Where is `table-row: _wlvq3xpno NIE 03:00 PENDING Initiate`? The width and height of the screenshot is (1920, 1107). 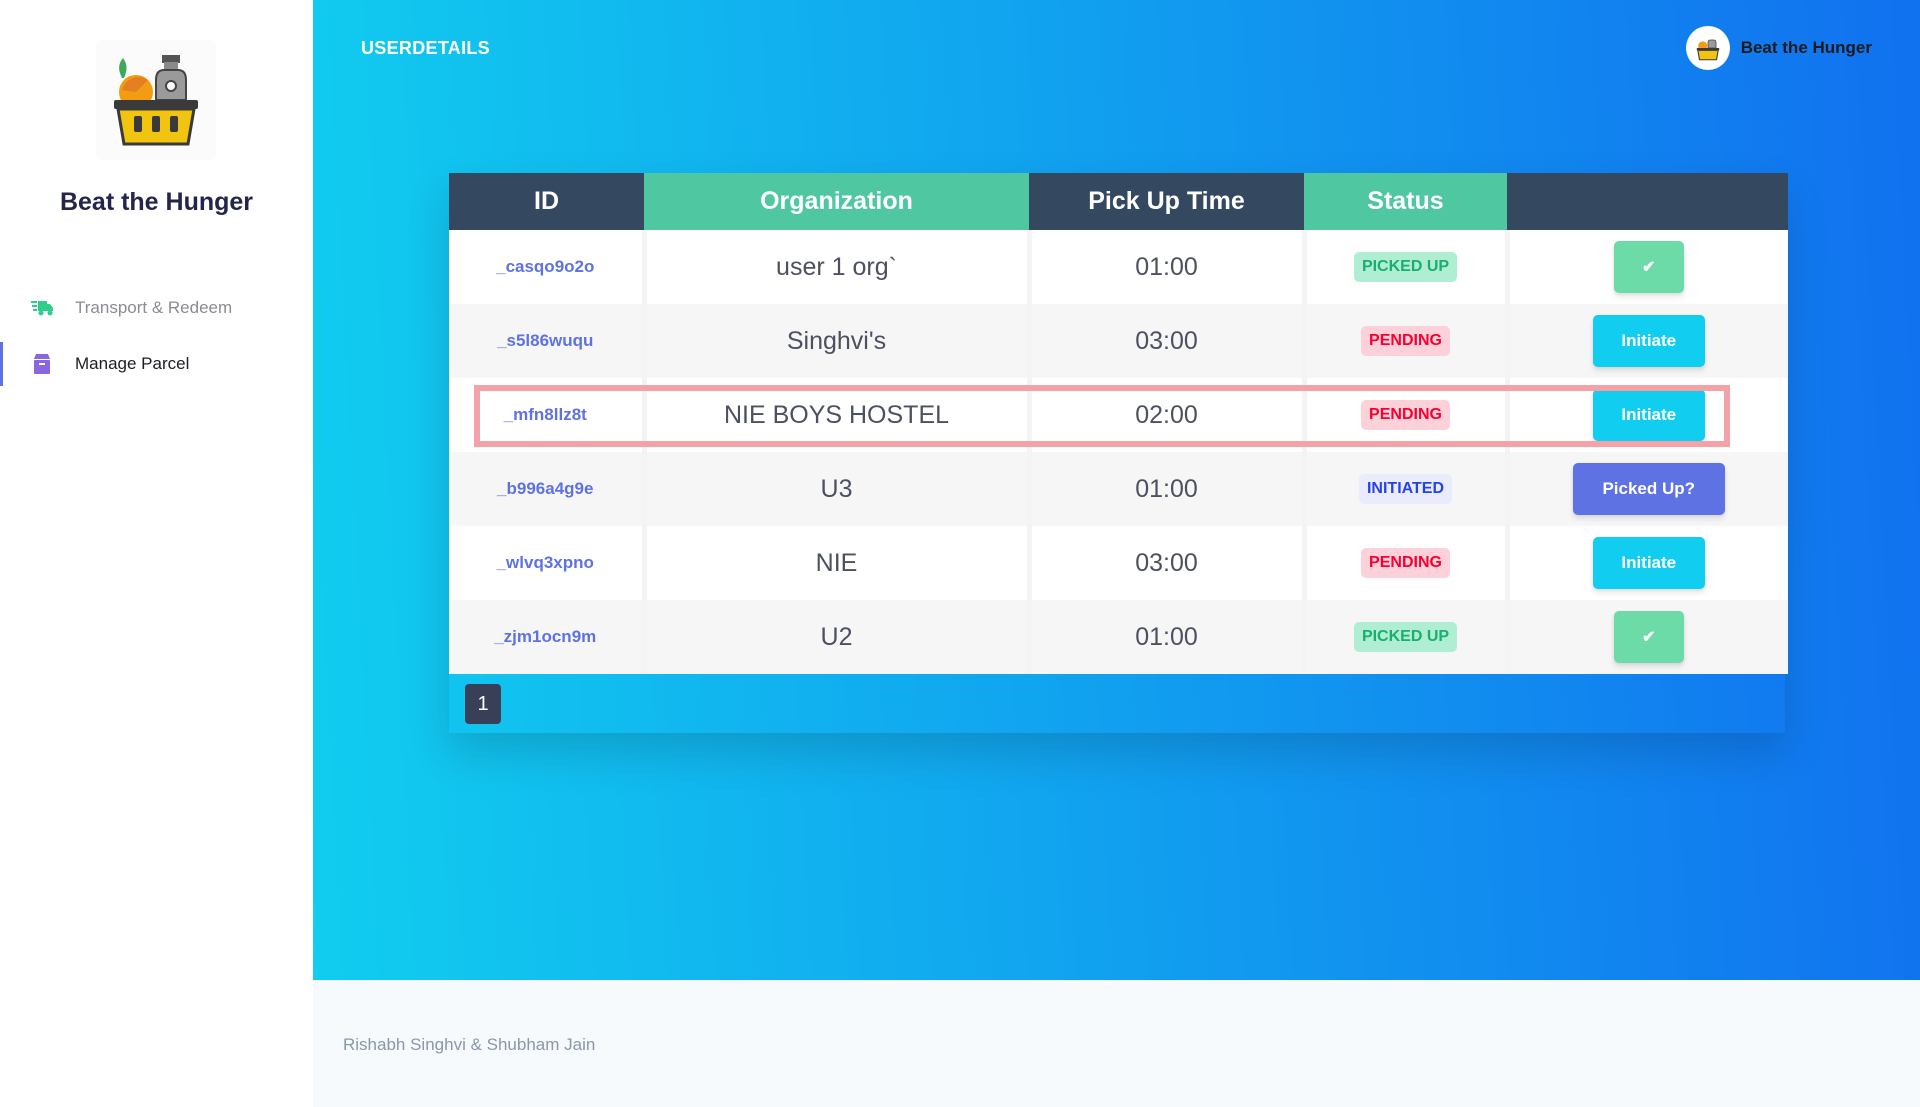
table-row: _wlvq3xpno NIE 03:00 PENDING Initiate is located at coordinates (1118, 563).